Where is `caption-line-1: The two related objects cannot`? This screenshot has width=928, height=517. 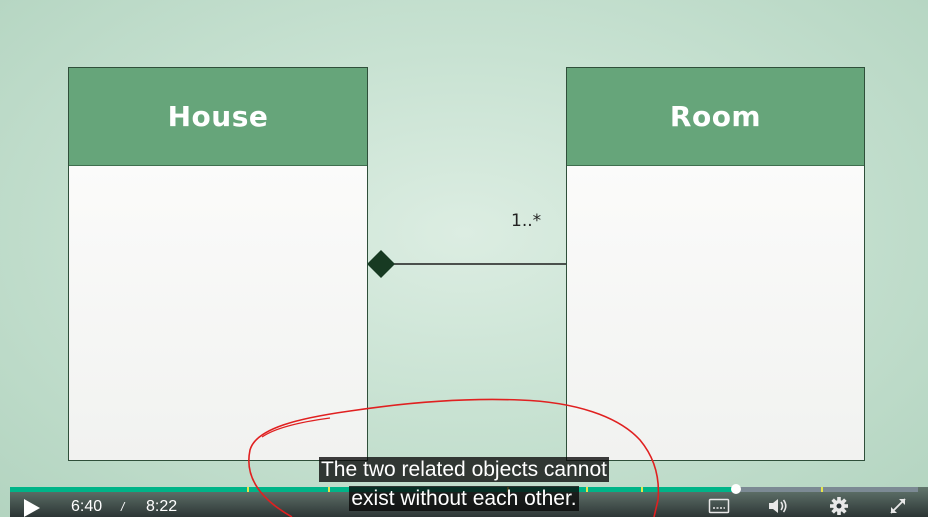 caption-line-1: The two related objects cannot is located at coordinates (463, 469).